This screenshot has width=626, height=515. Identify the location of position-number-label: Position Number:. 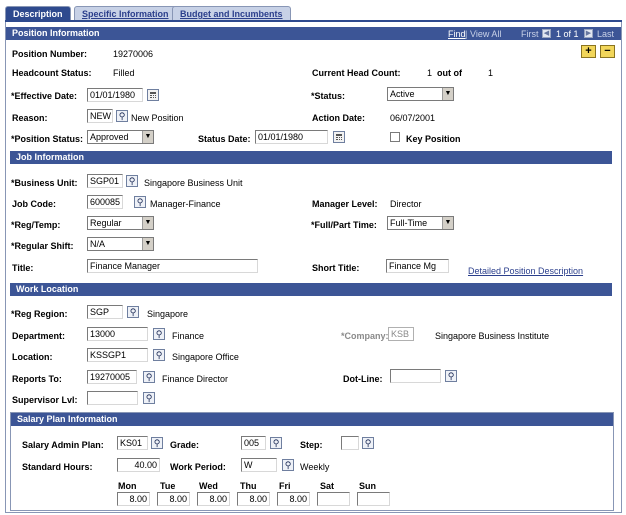
(50, 54).